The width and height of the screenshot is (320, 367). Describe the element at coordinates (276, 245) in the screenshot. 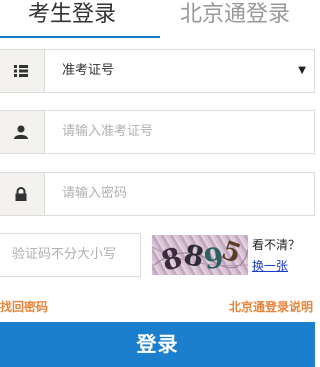

I see `captcha-cant-see-label: 看不清？` at that location.